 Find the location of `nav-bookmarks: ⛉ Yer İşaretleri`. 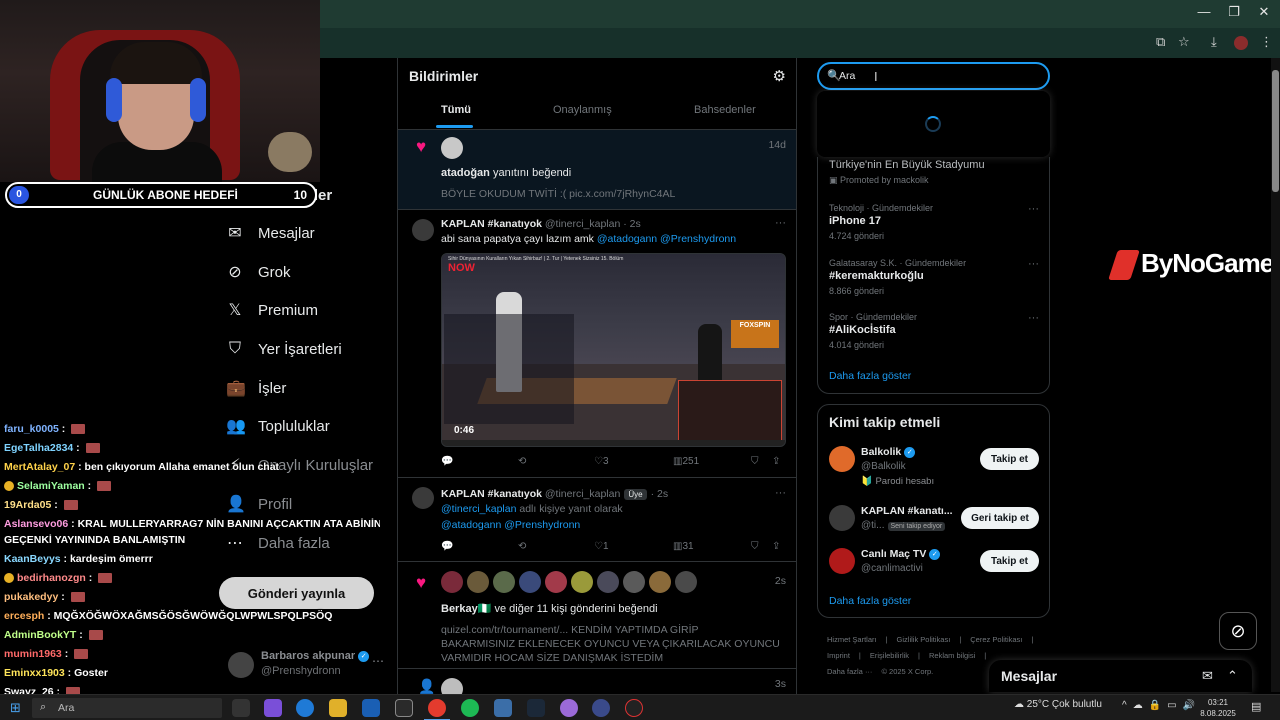

nav-bookmarks: ⛉ Yer İşaretleri is located at coordinates (284, 349).